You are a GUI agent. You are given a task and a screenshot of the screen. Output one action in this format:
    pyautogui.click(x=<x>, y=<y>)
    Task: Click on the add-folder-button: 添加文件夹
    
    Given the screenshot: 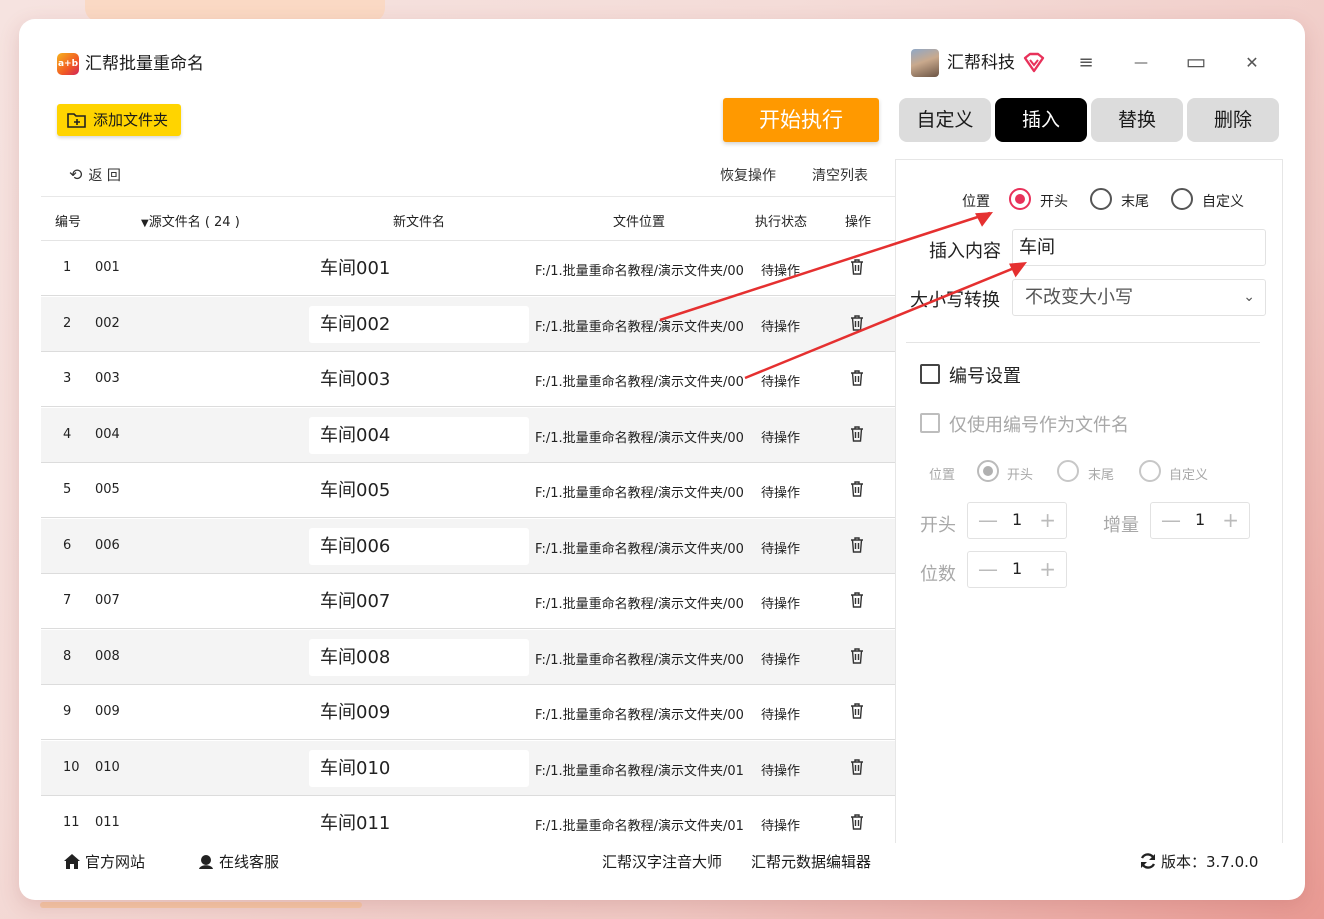 What is the action you would take?
    pyautogui.click(x=119, y=120)
    